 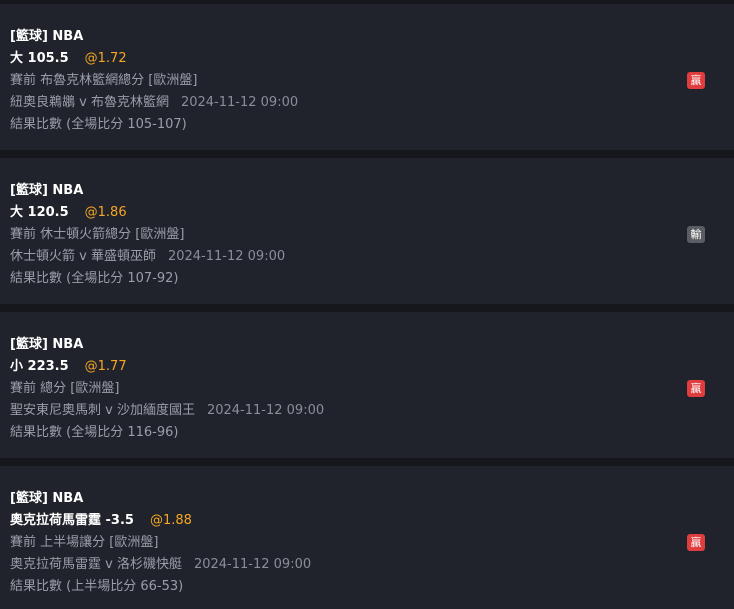 I want to click on bet-selection-line: 小 223.5 @1.77, so click(x=68, y=367).